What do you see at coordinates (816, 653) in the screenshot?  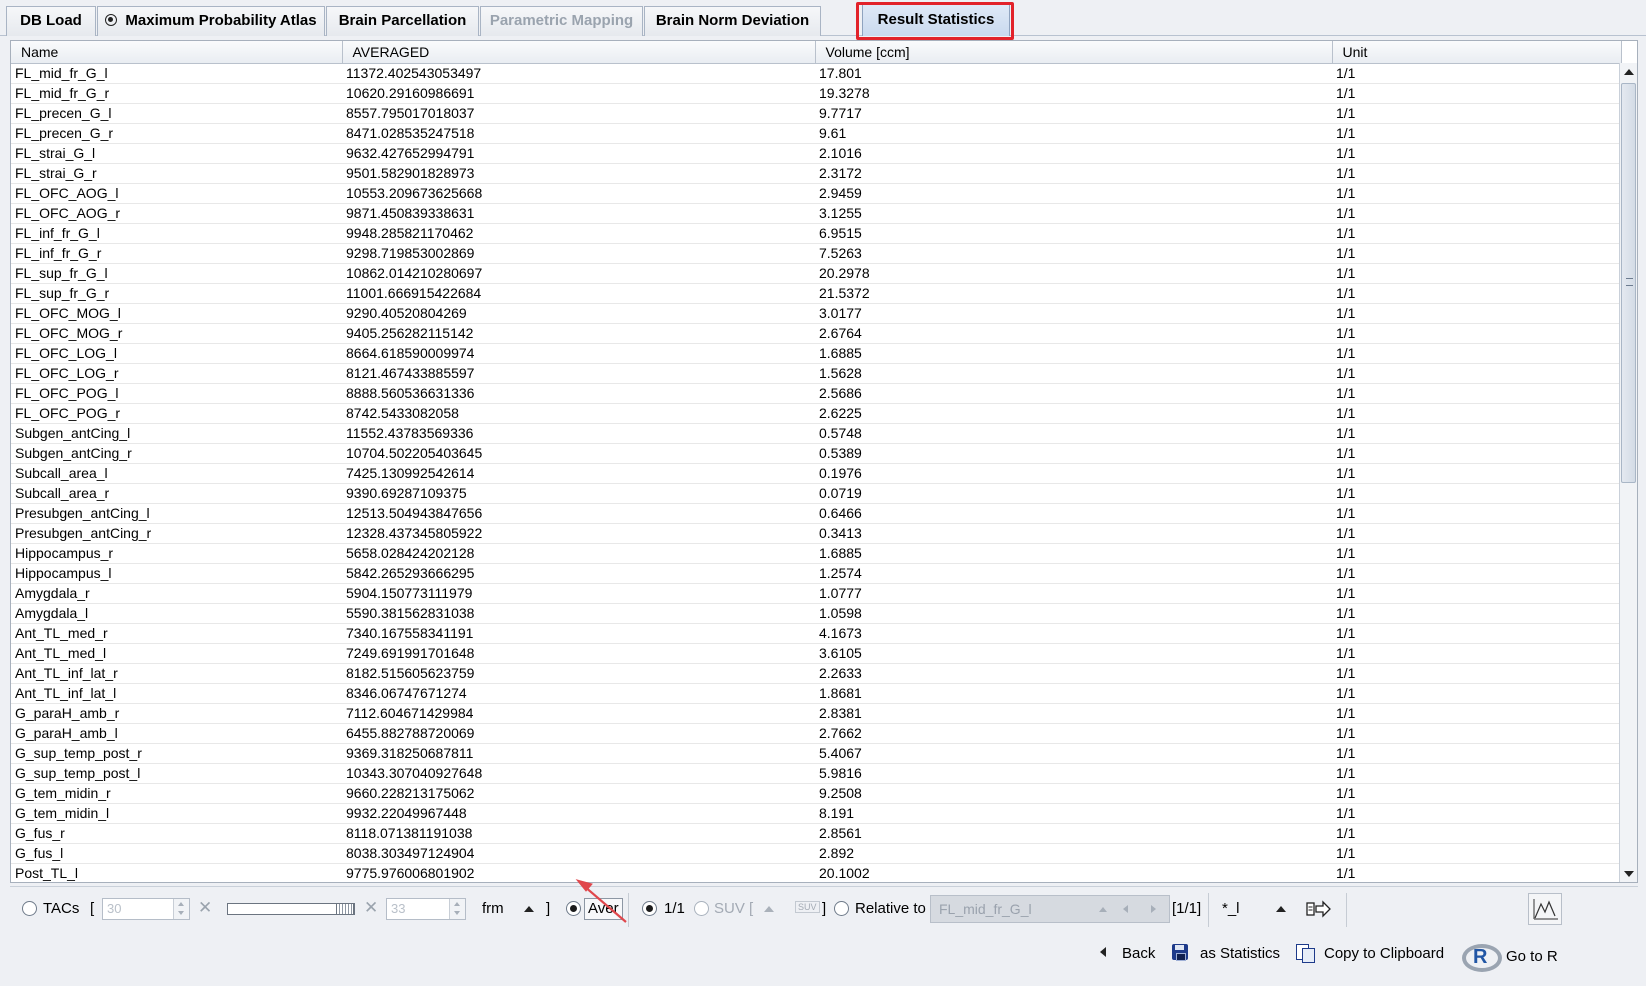 I see `table-row: Ant_TL_med_l 7249.691991701648 3.6105 1/1` at bounding box center [816, 653].